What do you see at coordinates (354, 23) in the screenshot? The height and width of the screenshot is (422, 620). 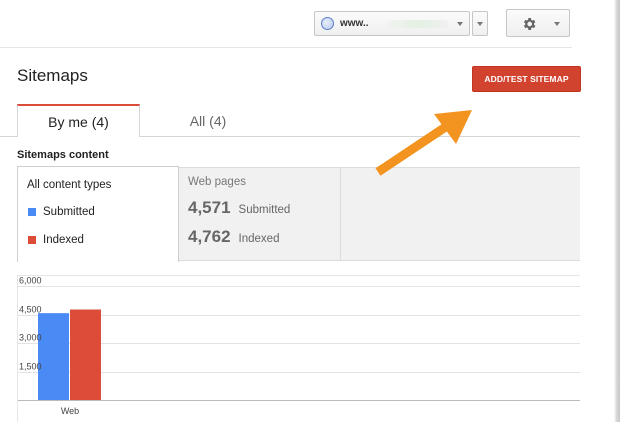 I see `site-label: www..` at bounding box center [354, 23].